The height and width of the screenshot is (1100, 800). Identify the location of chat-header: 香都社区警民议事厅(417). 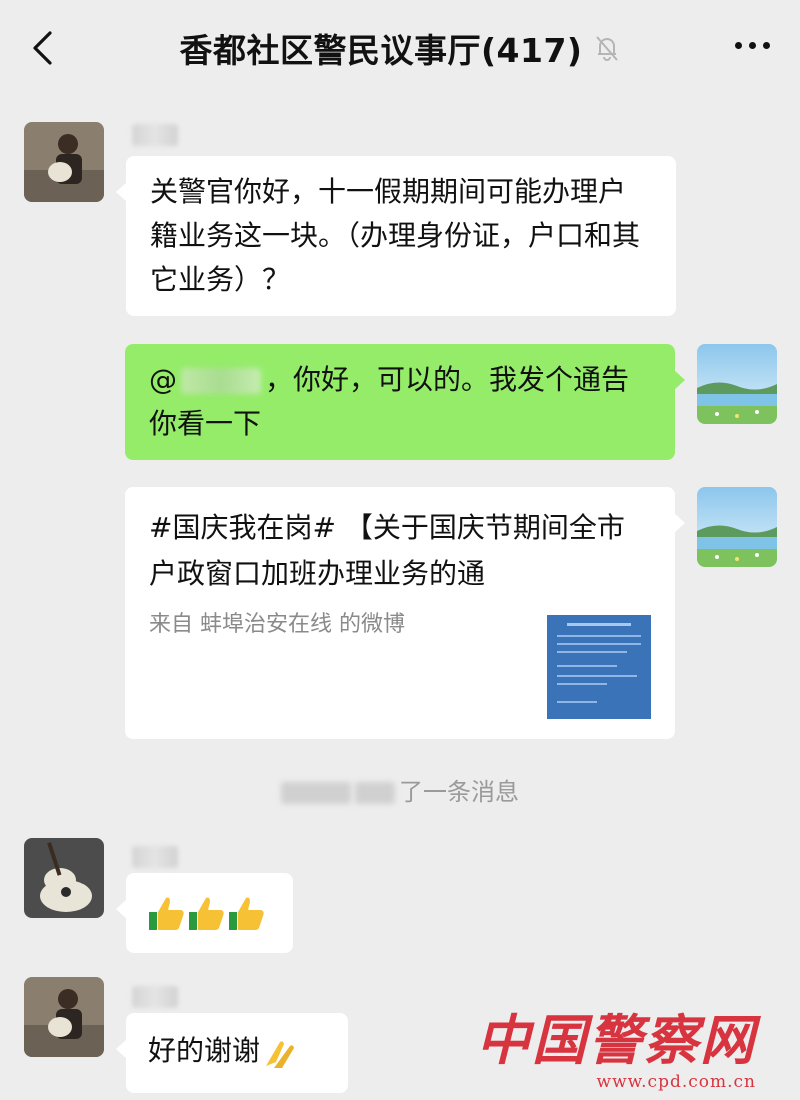
(400, 48).